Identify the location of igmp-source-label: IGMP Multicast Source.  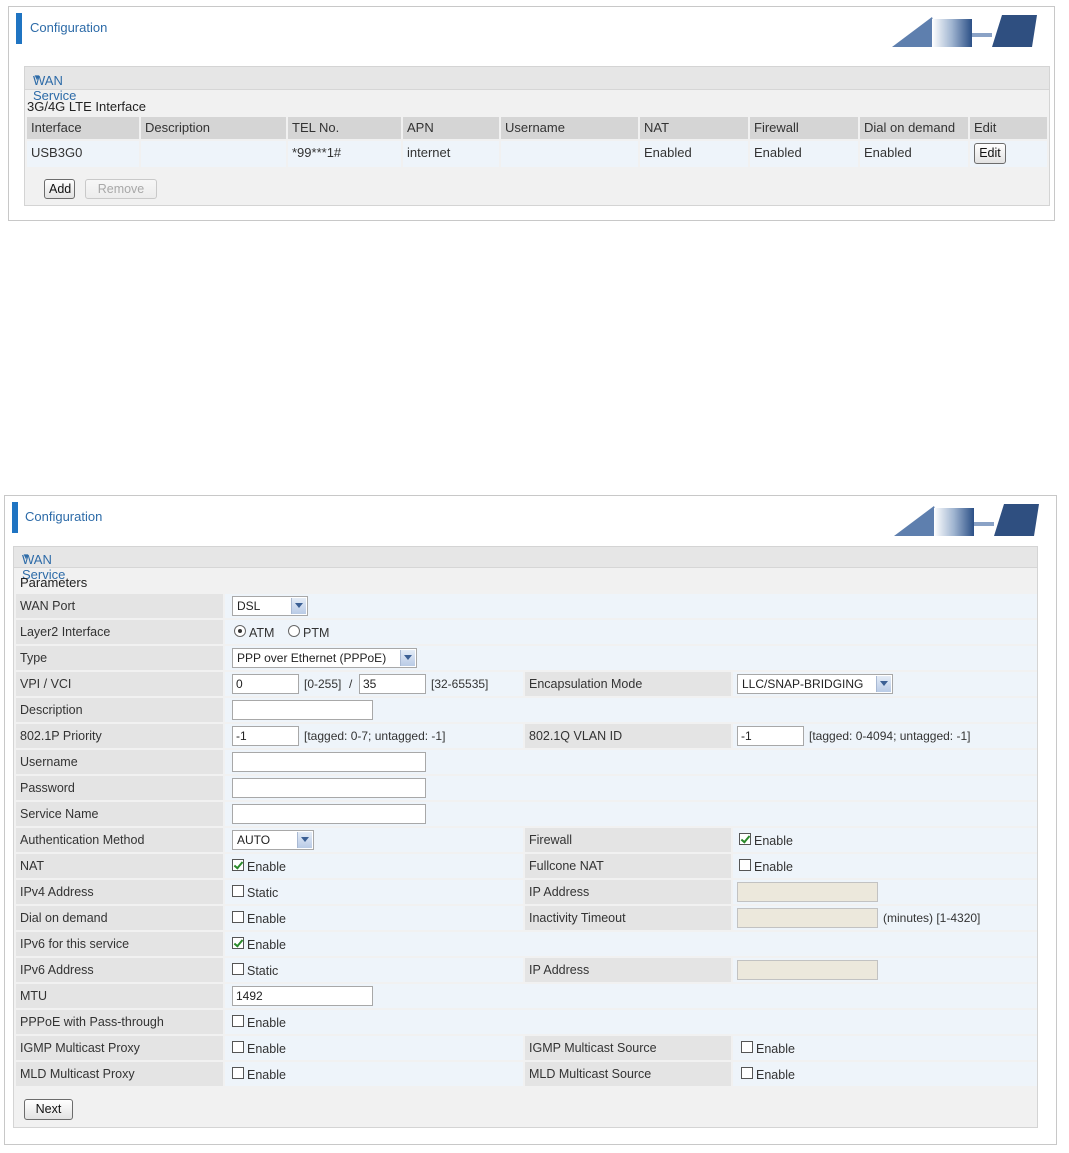
(628, 1048).